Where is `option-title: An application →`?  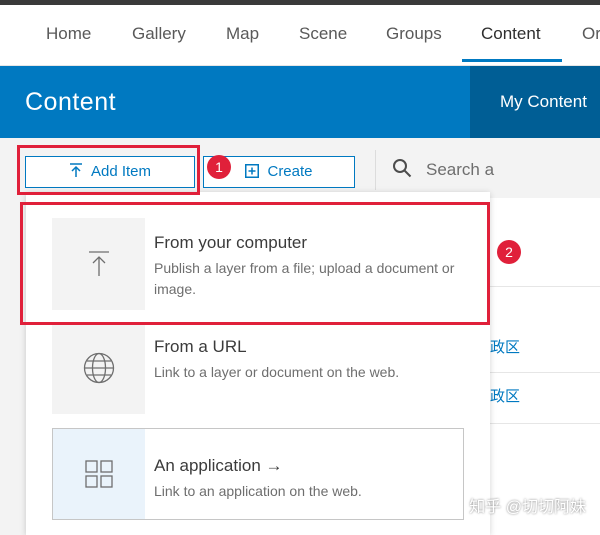 option-title: An application → is located at coordinates (218, 465).